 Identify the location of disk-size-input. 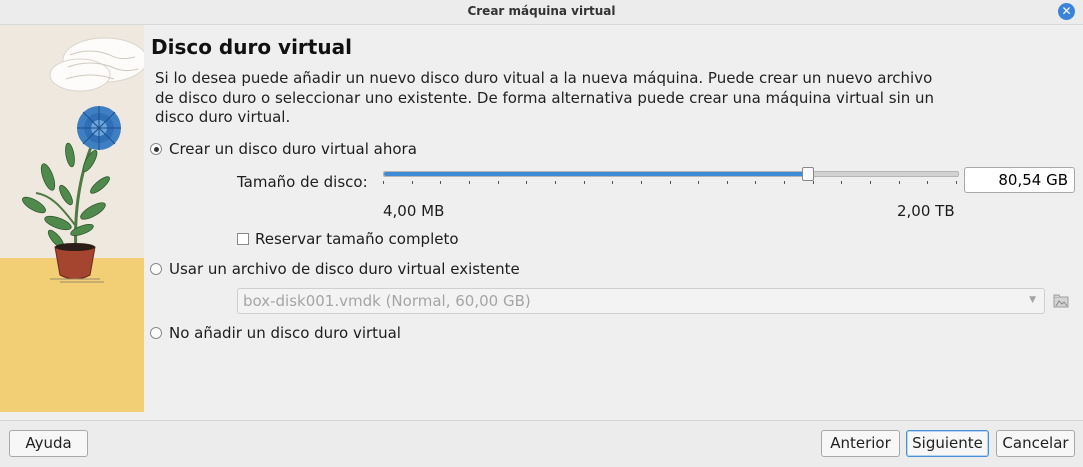
(1019, 180).